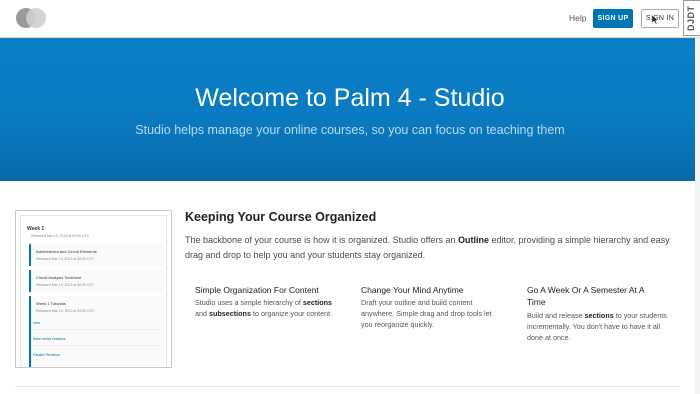  I want to click on scrollbar-track, so click(697, 216).